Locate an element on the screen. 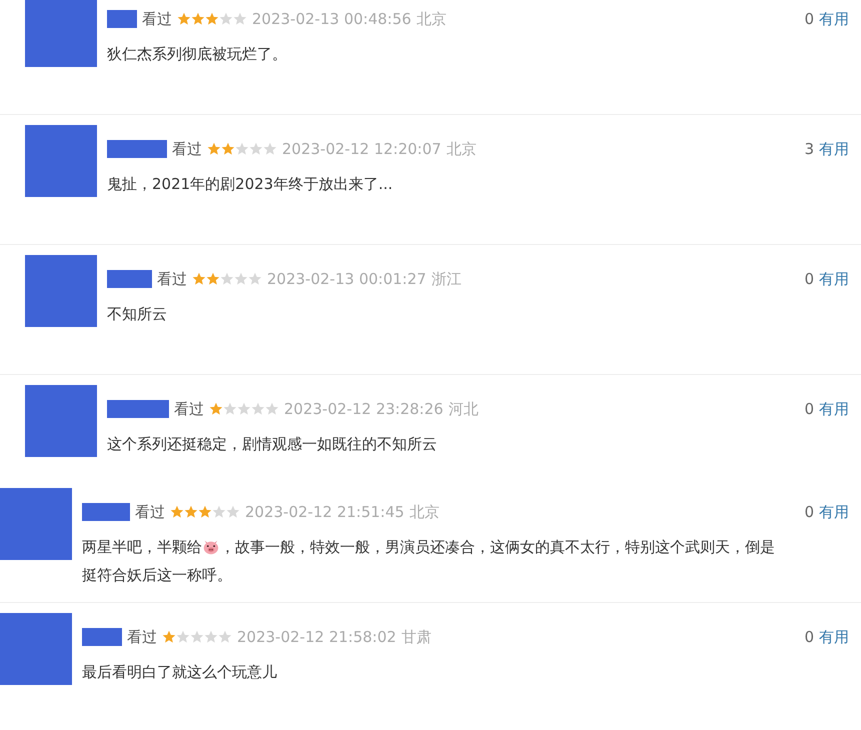 This screenshot has height=730, width=861. comment-text: 最后看明白了就这么个玩意儿 is located at coordinates (179, 672).